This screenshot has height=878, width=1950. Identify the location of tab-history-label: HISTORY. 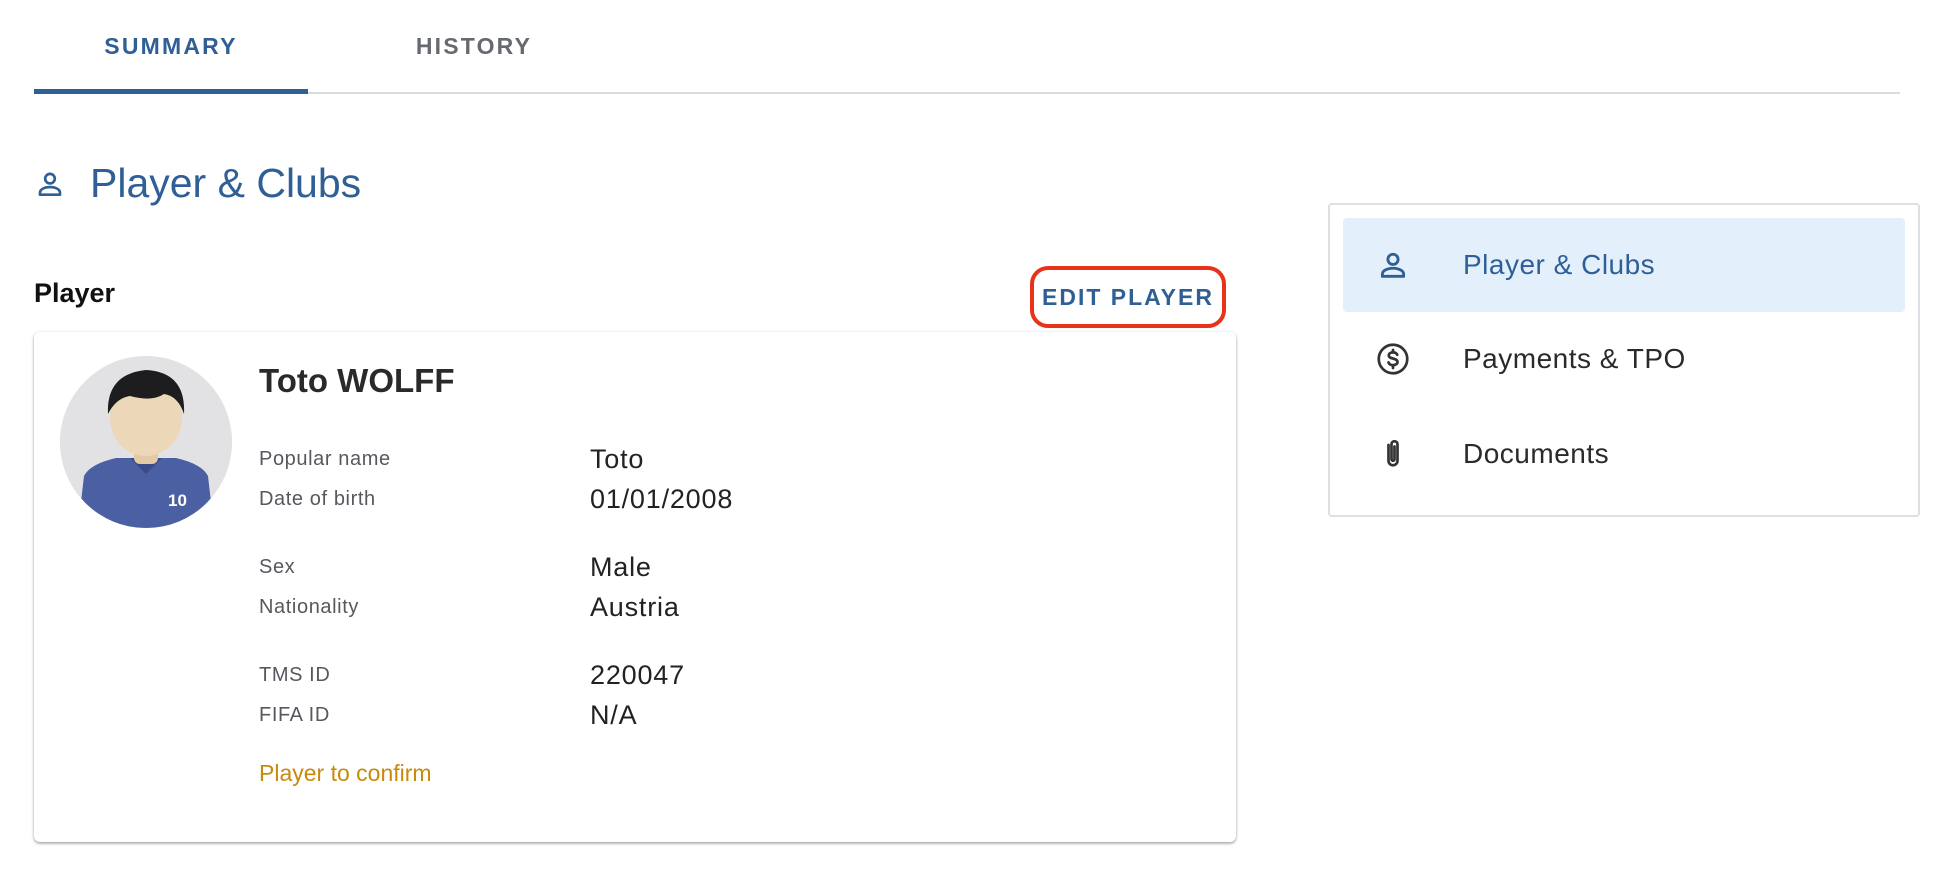
(474, 45).